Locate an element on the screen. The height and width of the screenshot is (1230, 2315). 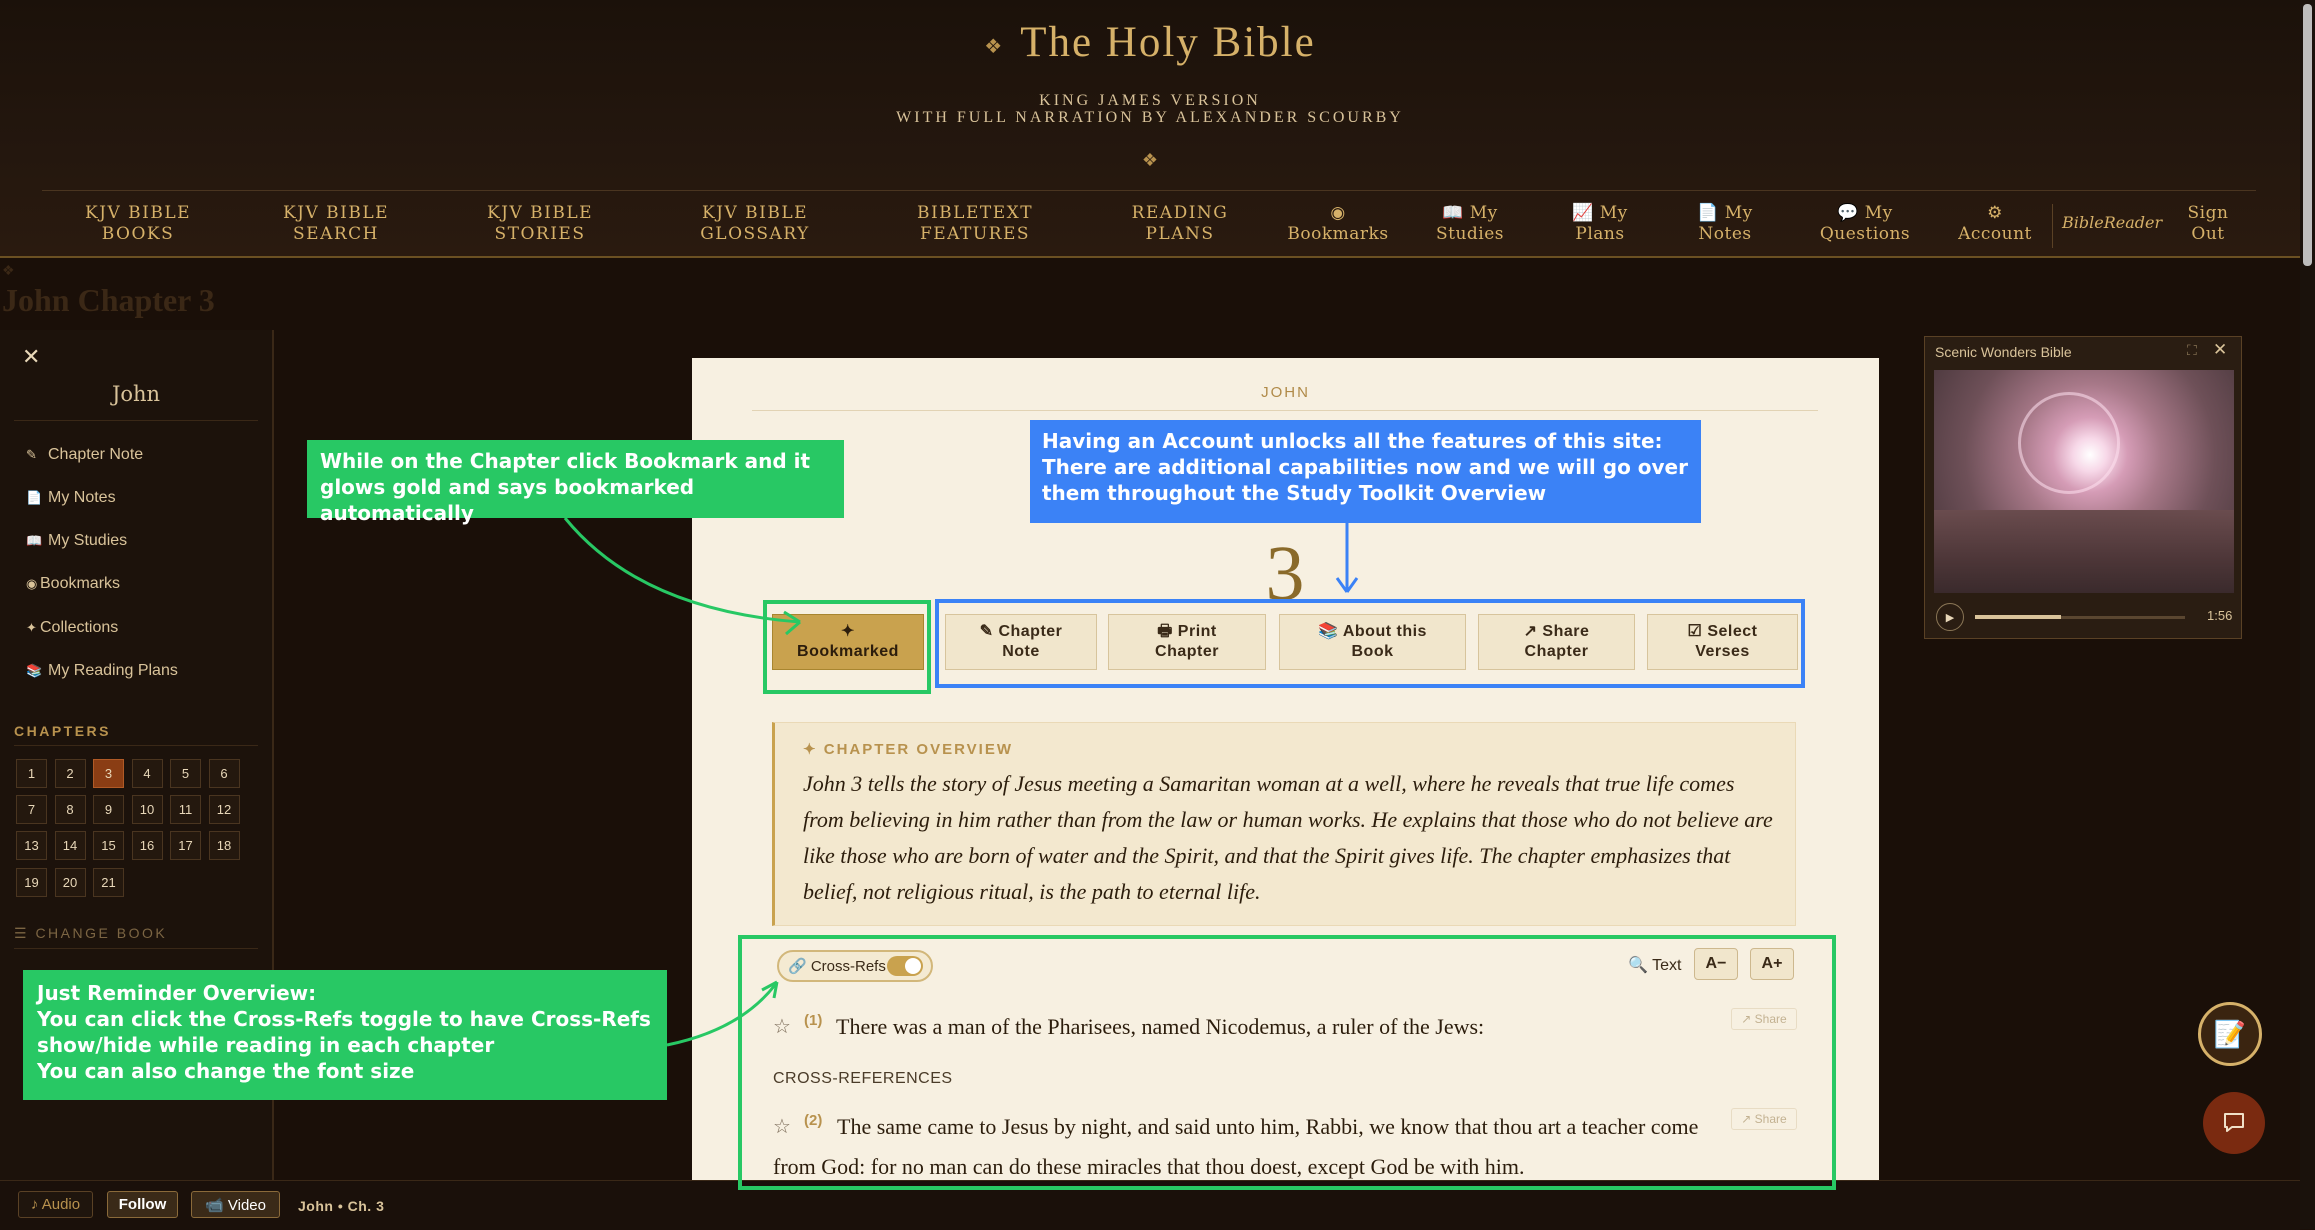
nav-kjv-stories: KJV BIBLE STORIES is located at coordinates (540, 224).